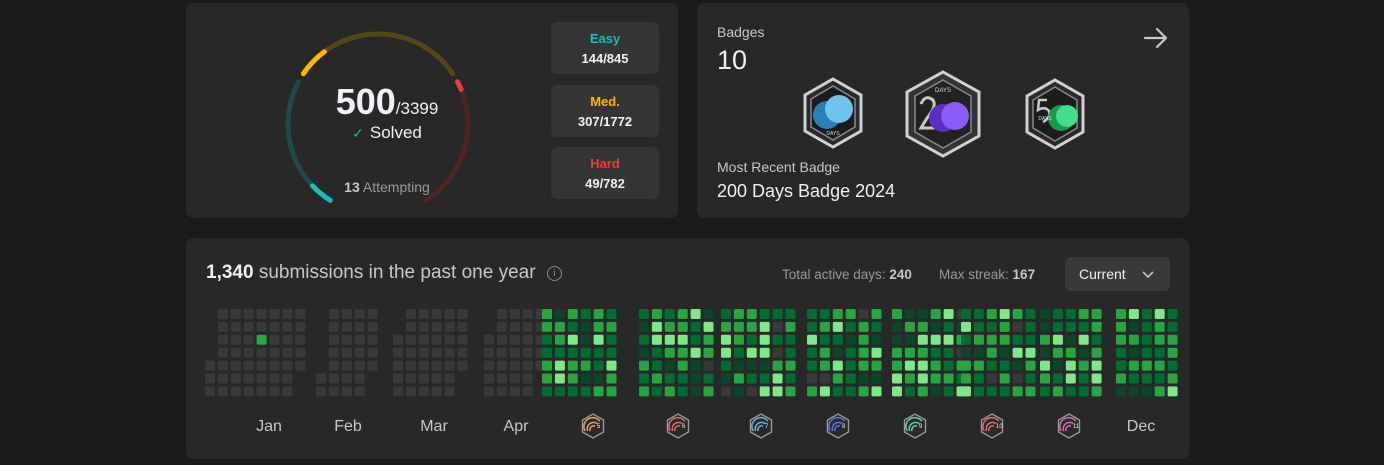 Image resolution: width=1384 pixels, height=465 pixels. Describe the element at coordinates (678, 426) in the screenshot. I see `monthly-badge-icon: 6` at that location.